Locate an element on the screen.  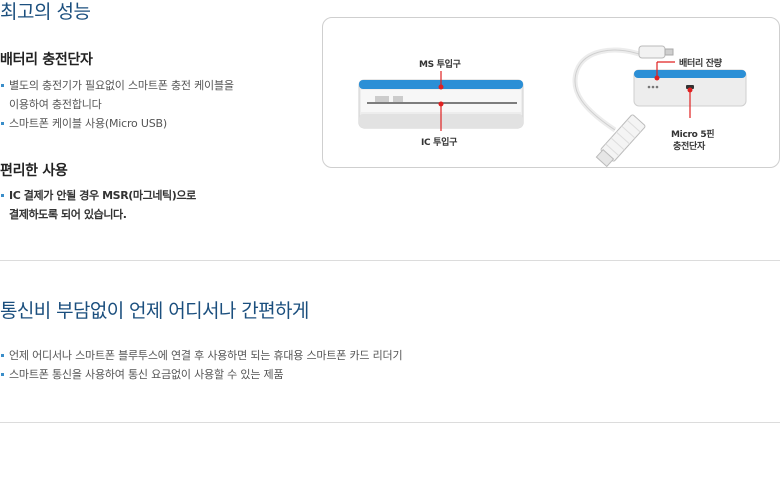
card-reader-illustration is located at coordinates (552, 106).